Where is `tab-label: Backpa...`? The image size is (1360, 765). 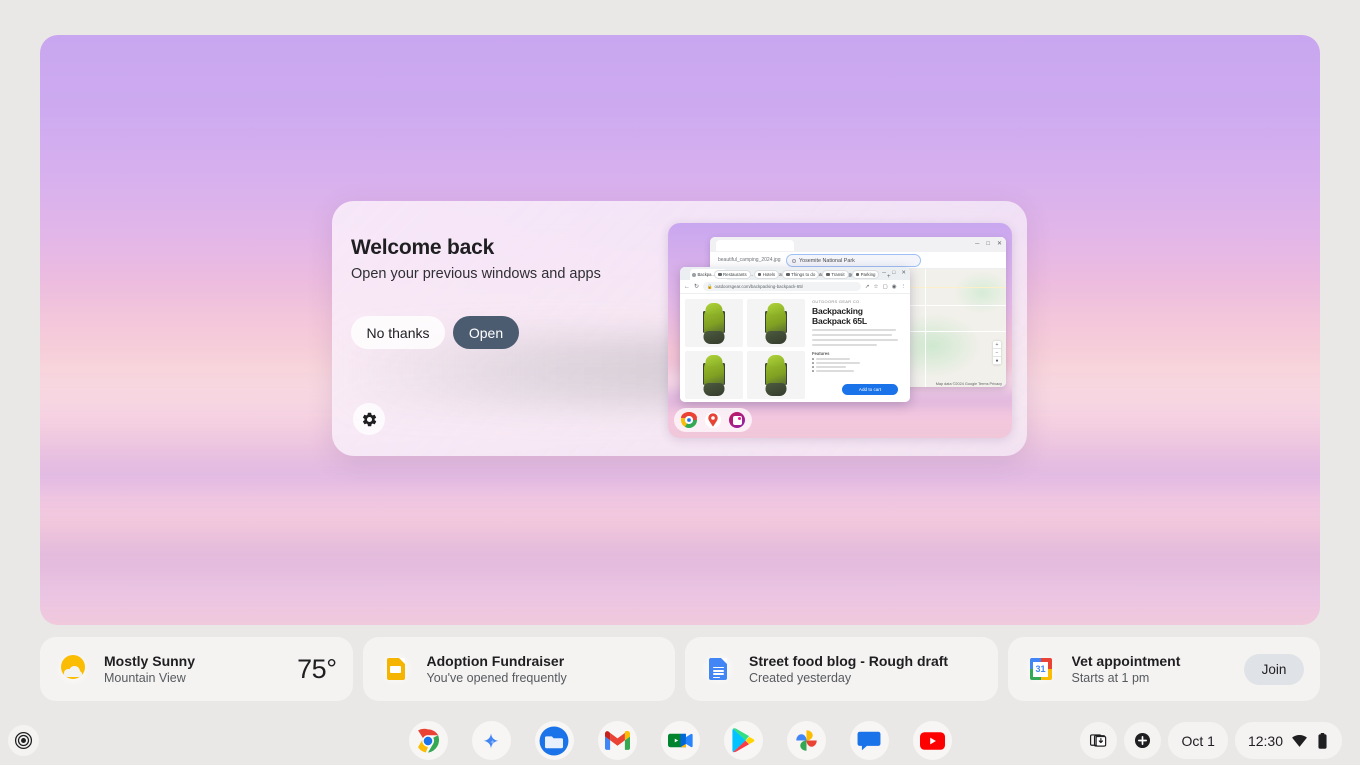
tab-label: Backpa... is located at coordinates (706, 274).